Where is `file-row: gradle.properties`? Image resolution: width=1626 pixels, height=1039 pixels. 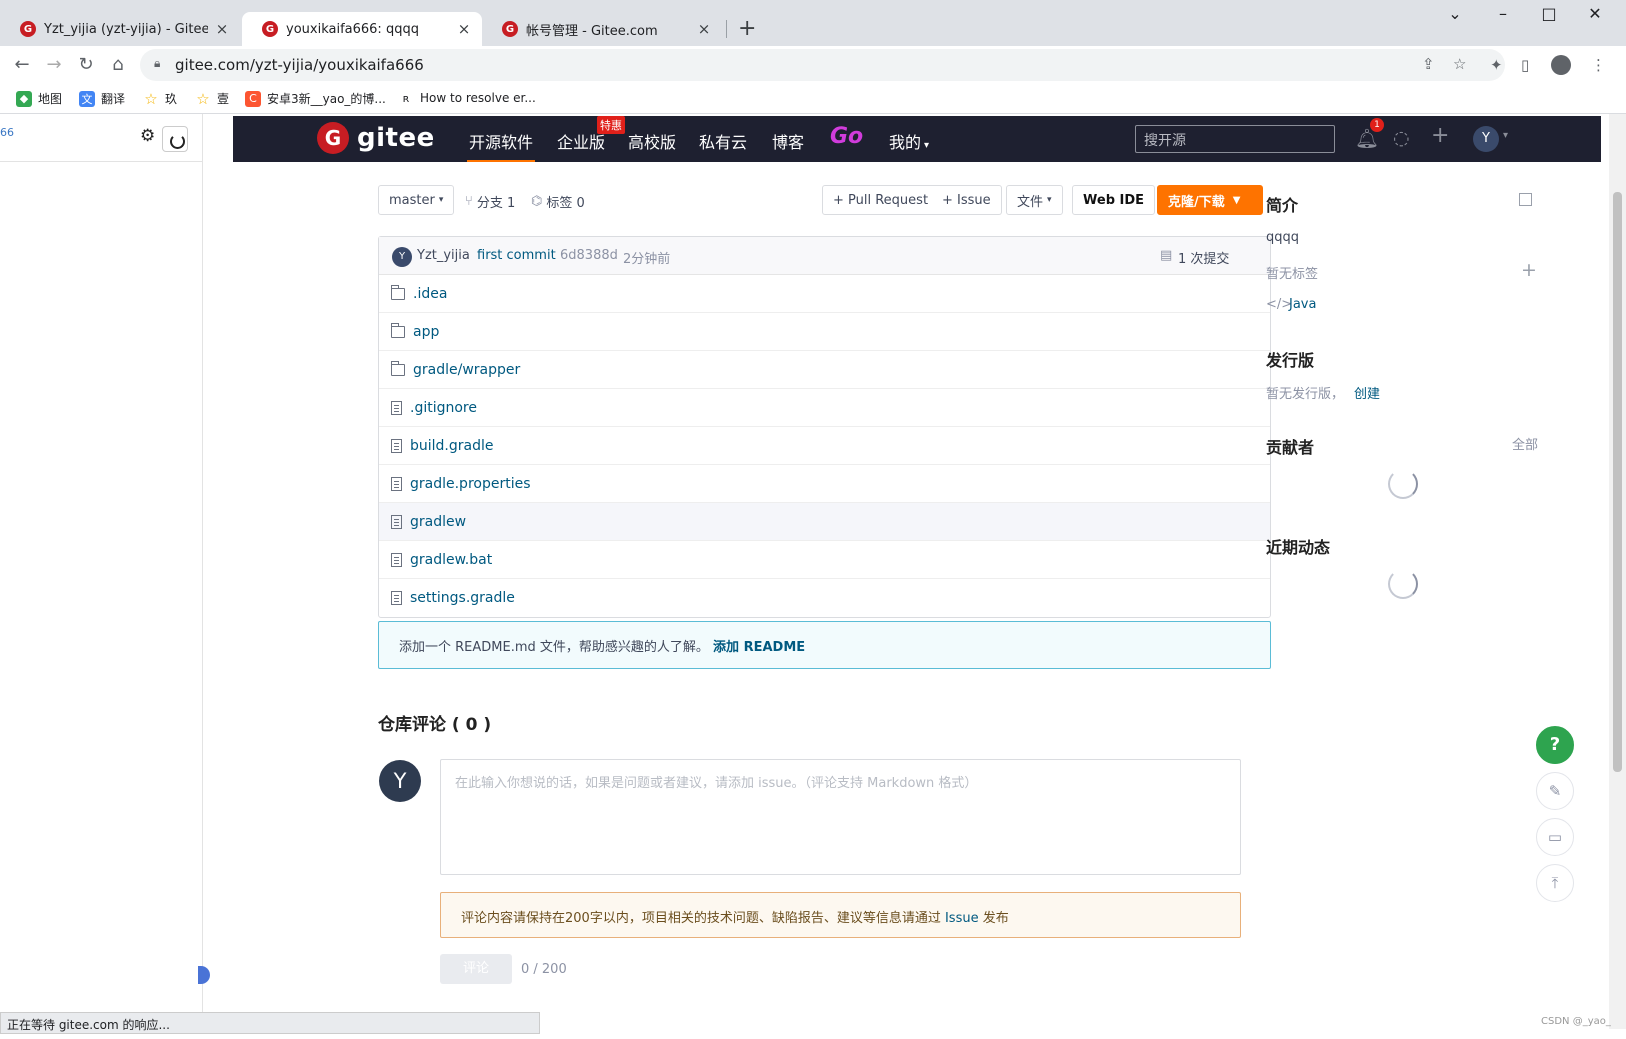 file-row: gradle.properties is located at coordinates (824, 484).